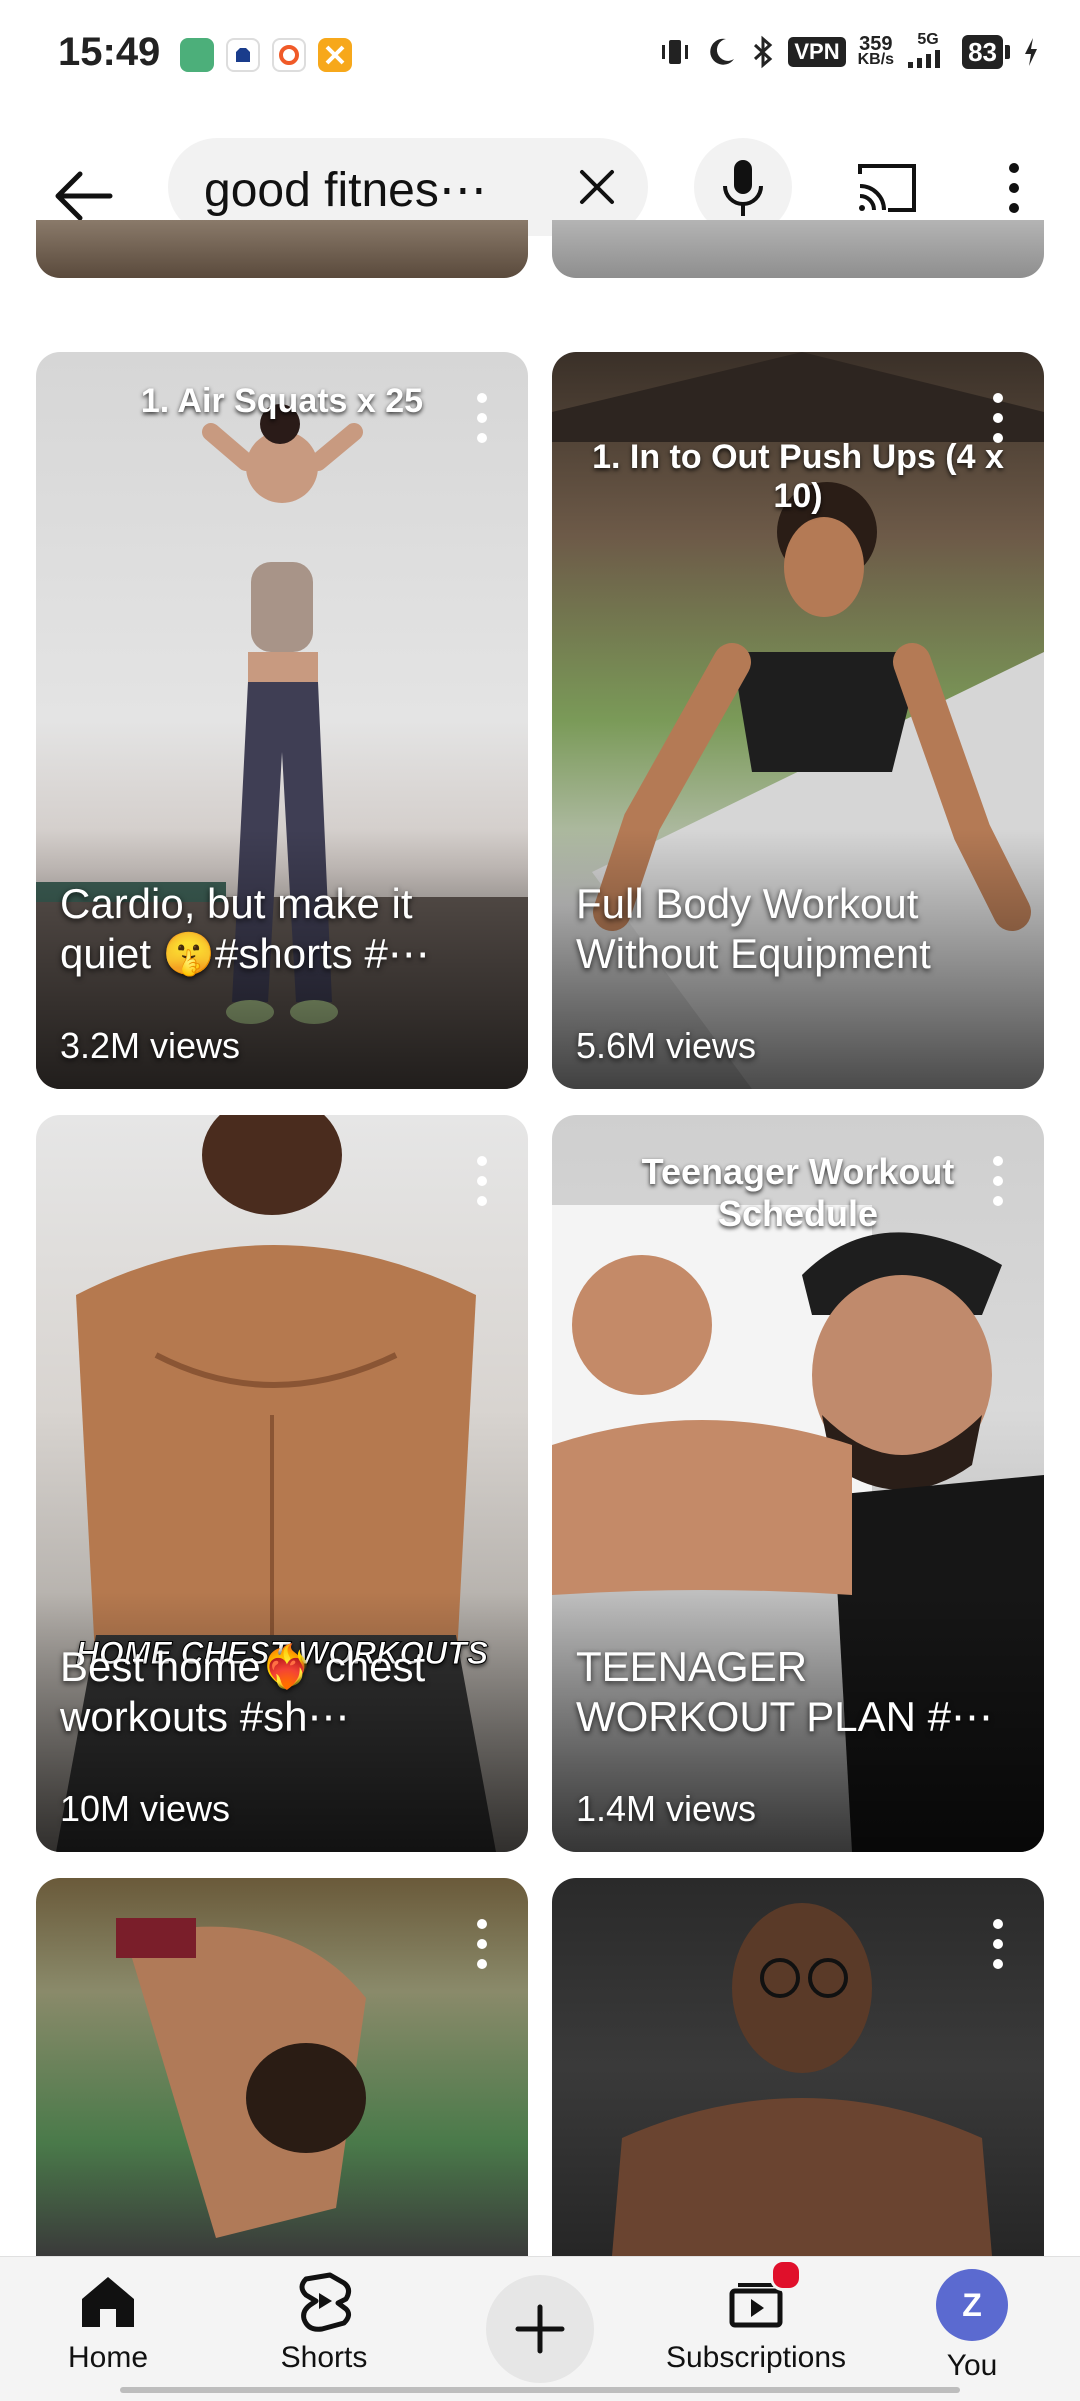 Image resolution: width=1080 pixels, height=2401 pixels. I want to click on view-count: 3.2M views, so click(150, 1045).